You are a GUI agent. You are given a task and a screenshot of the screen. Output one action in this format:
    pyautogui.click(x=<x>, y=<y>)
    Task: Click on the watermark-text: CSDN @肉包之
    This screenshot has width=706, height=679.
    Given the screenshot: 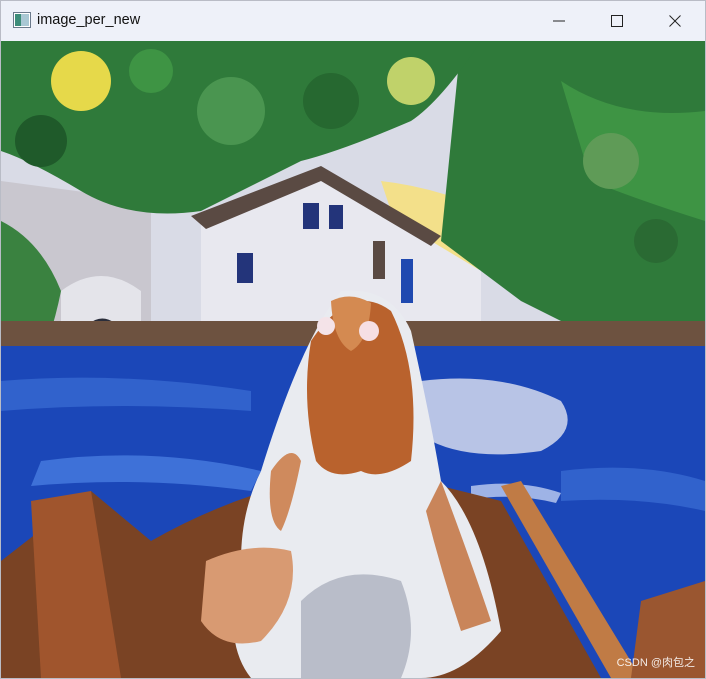 What is the action you would take?
    pyautogui.click(x=655, y=663)
    